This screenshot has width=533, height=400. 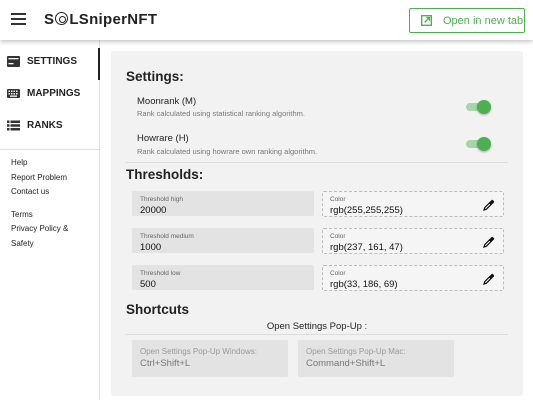 I want to click on open-in-new-tab-label: Open in new tab, so click(x=483, y=20).